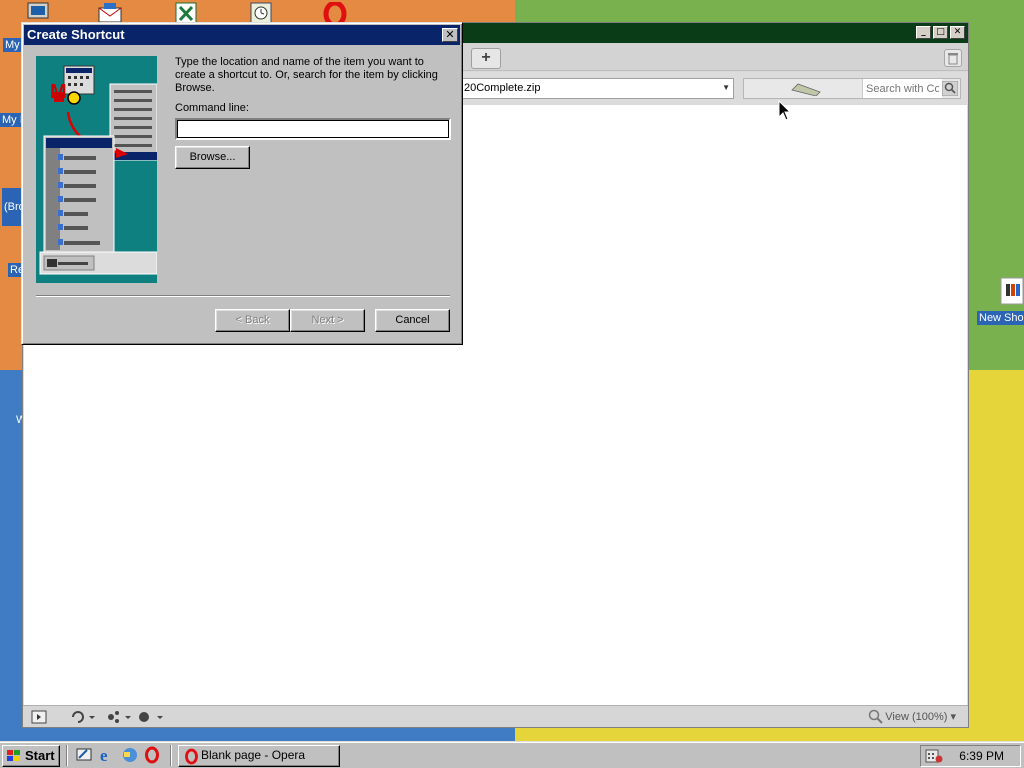  Describe the element at coordinates (39, 717) in the screenshot. I see `panel-toggle-icon` at that location.